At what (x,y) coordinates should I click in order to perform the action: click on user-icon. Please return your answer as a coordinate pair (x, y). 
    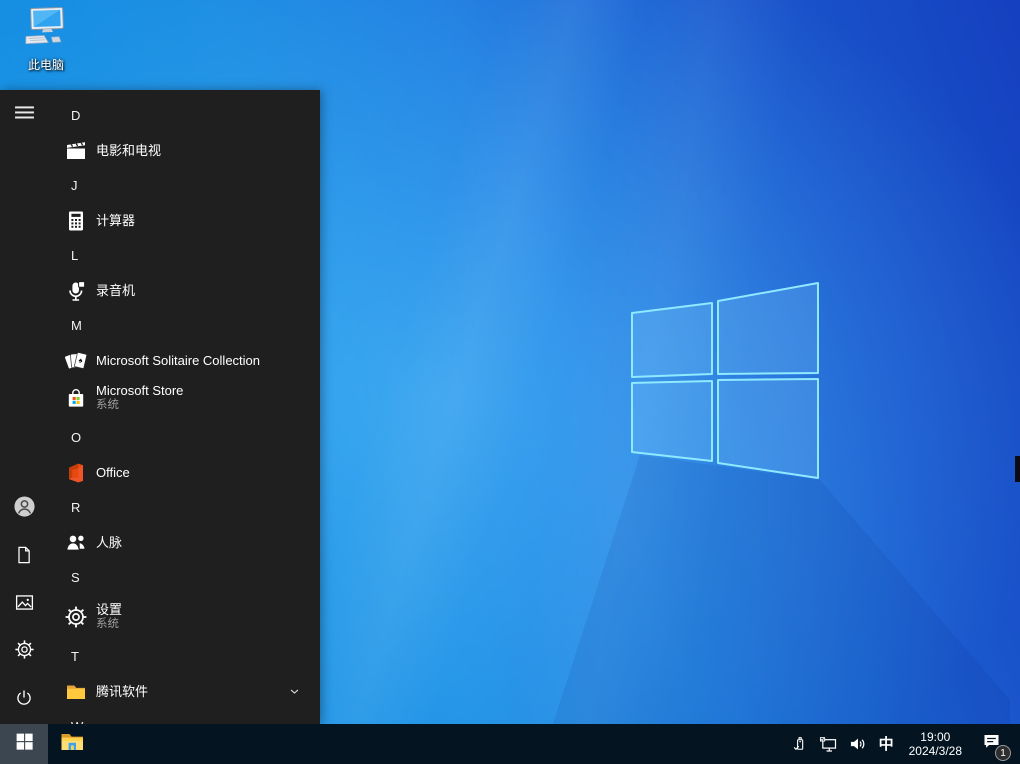
    Looking at the image, I should click on (24, 509).